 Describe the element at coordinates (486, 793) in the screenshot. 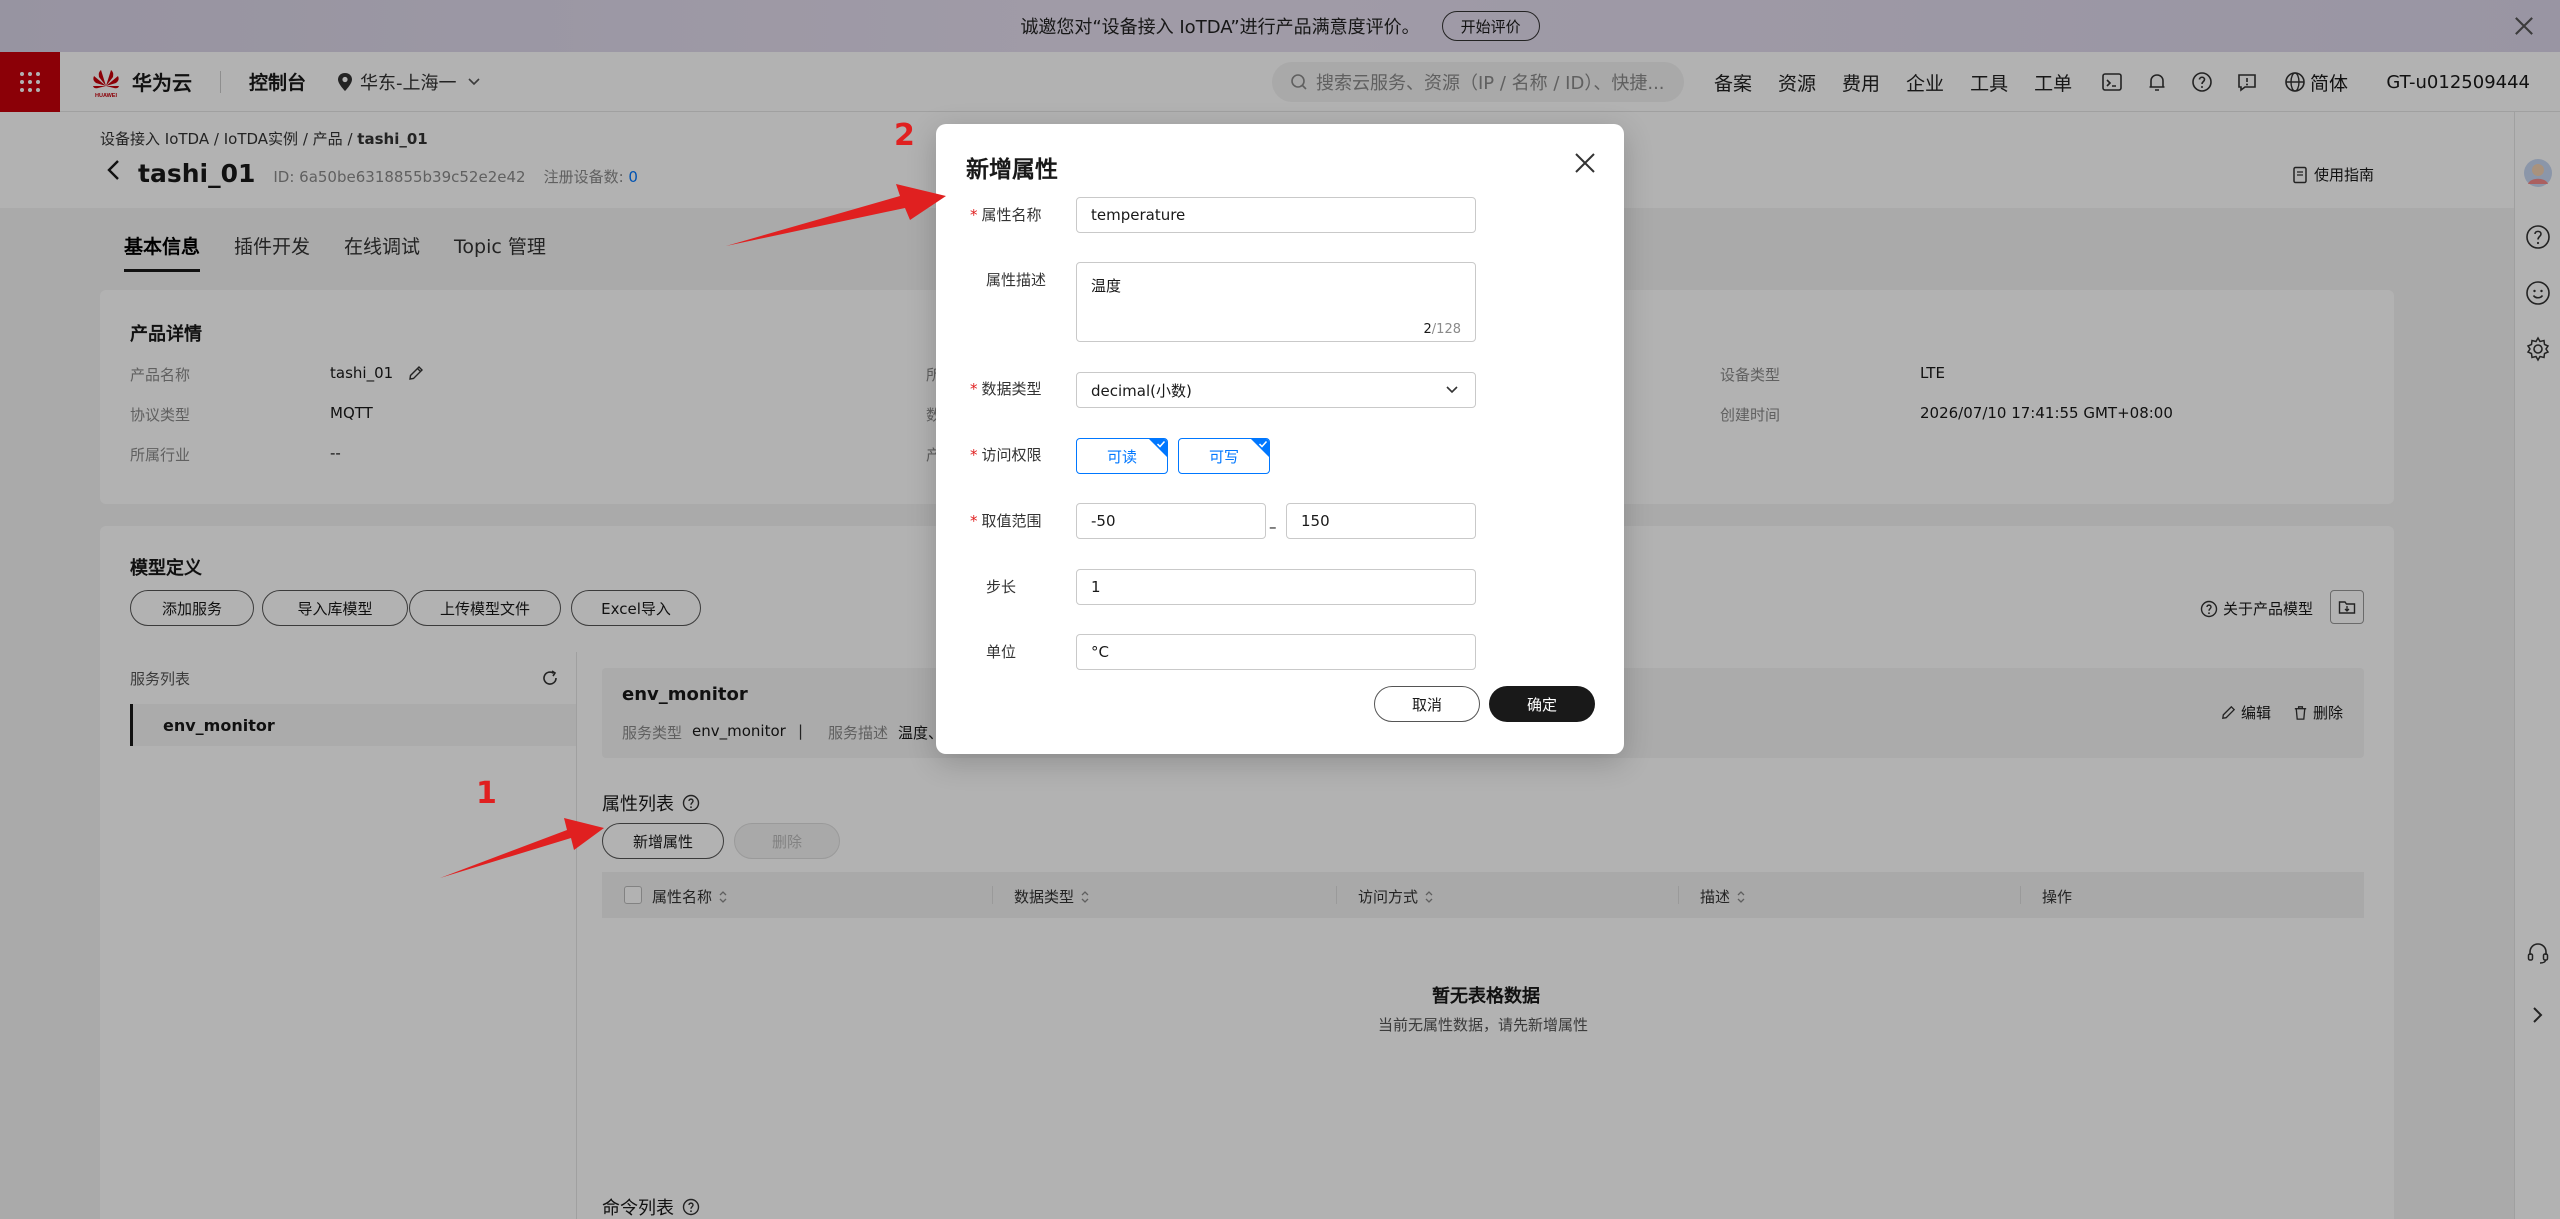

I see `annotation-number-1: 1` at that location.